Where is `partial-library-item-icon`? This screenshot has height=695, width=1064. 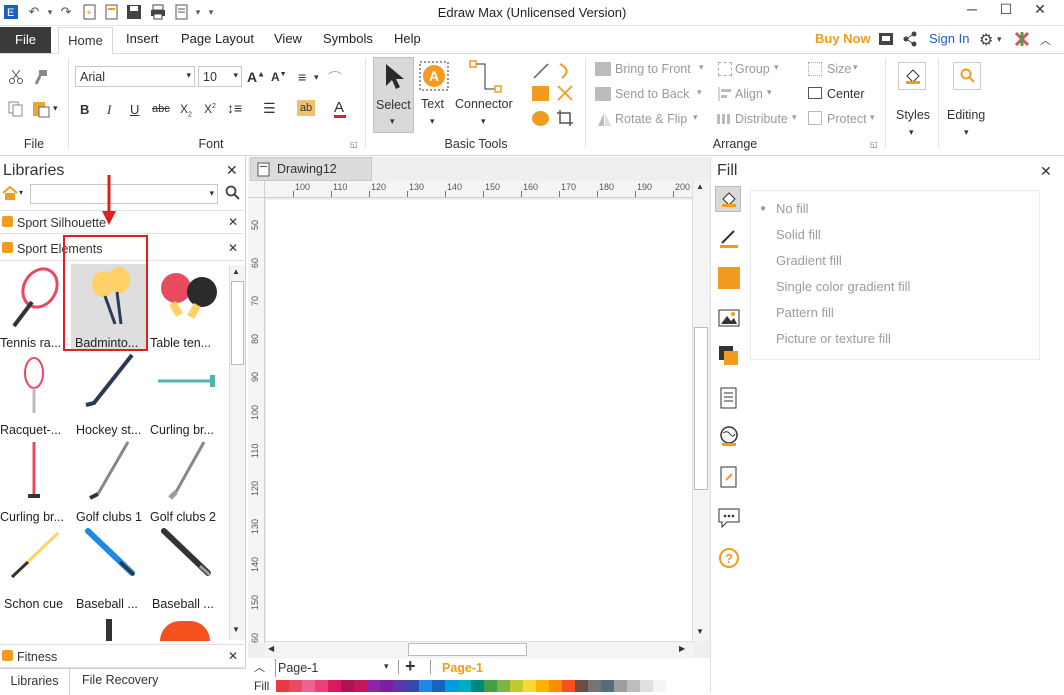
partial-library-item-icon is located at coordinates (185, 631).